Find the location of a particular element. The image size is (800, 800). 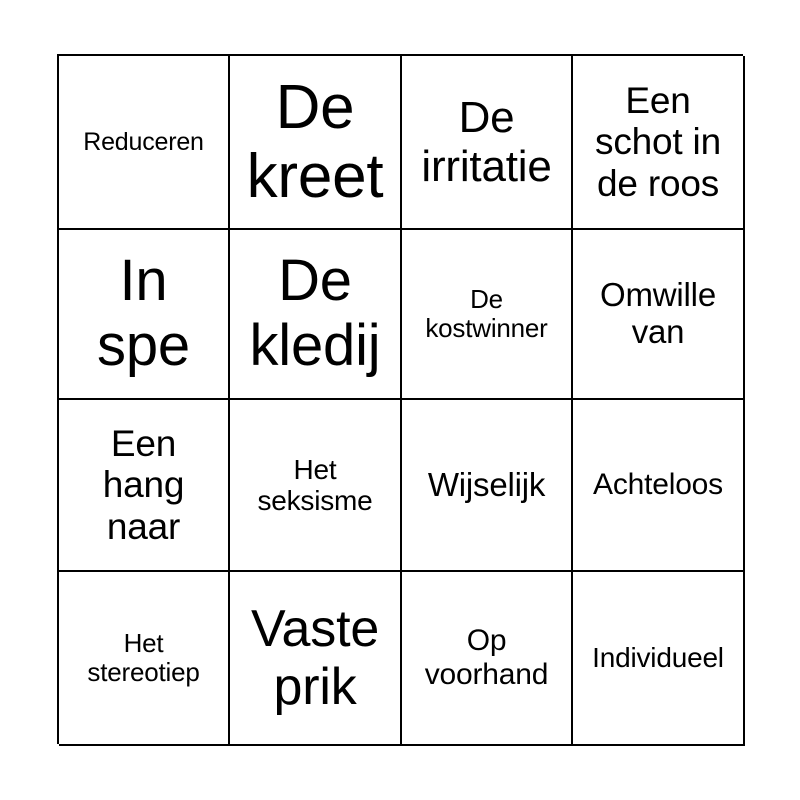

bingo-cell: Reduceren is located at coordinates (144, 143).